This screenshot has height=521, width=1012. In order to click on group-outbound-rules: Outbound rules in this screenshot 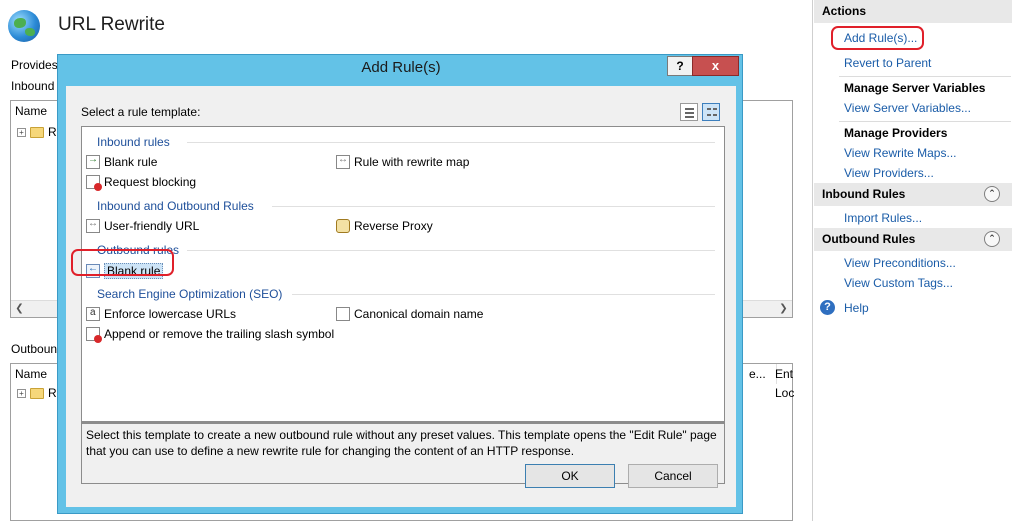, I will do `click(138, 250)`.